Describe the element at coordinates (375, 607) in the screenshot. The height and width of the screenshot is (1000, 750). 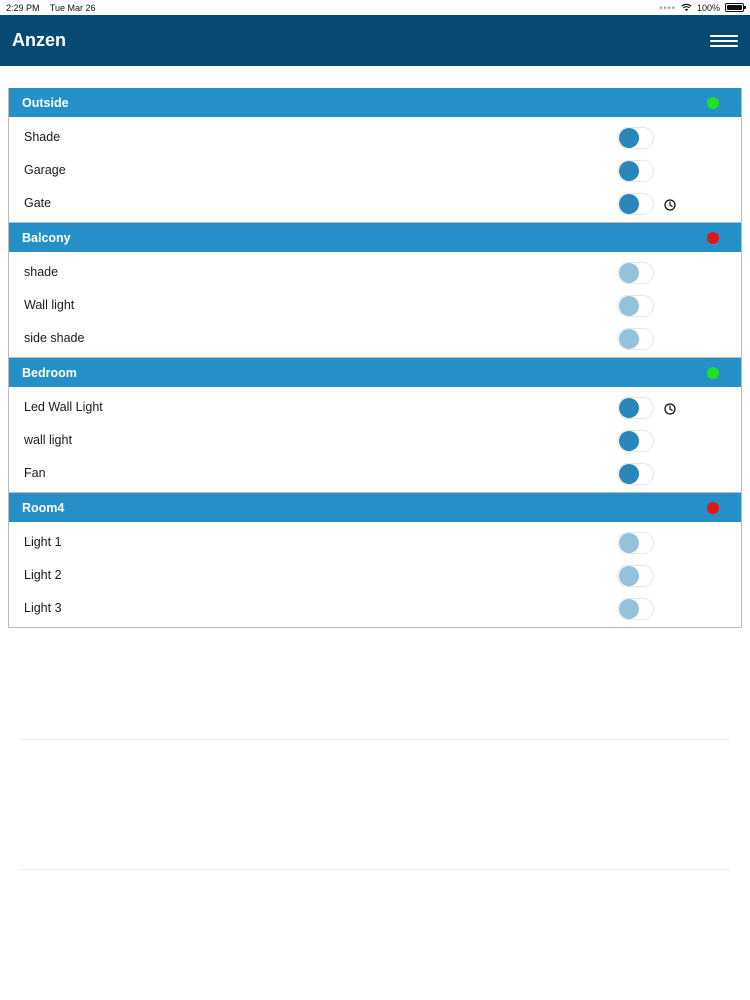
I see `device-row: Light 3` at that location.